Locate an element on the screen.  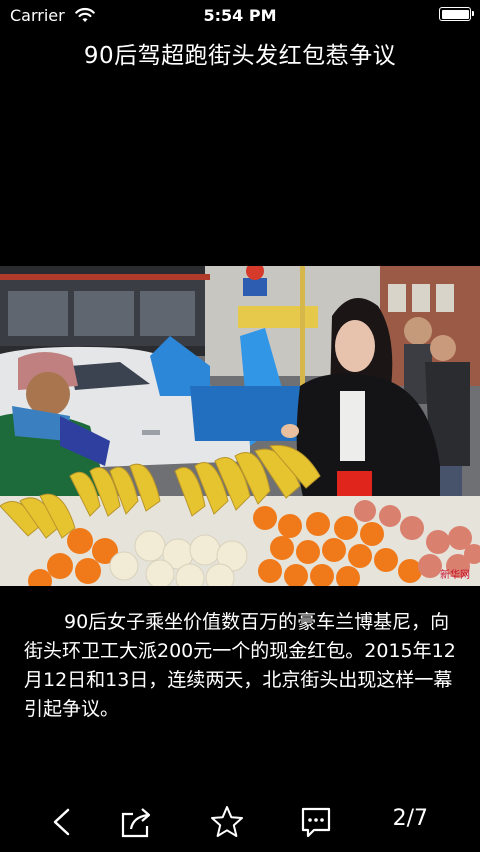
star-icon is located at coordinates (227, 821).